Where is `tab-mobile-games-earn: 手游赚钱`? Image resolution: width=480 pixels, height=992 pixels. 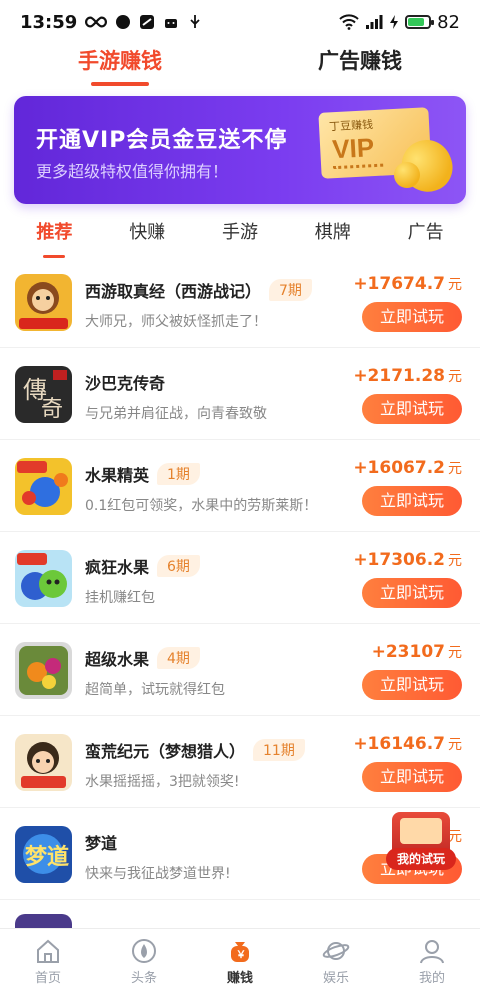 tab-mobile-games-earn: 手游赚钱 is located at coordinates (120, 68).